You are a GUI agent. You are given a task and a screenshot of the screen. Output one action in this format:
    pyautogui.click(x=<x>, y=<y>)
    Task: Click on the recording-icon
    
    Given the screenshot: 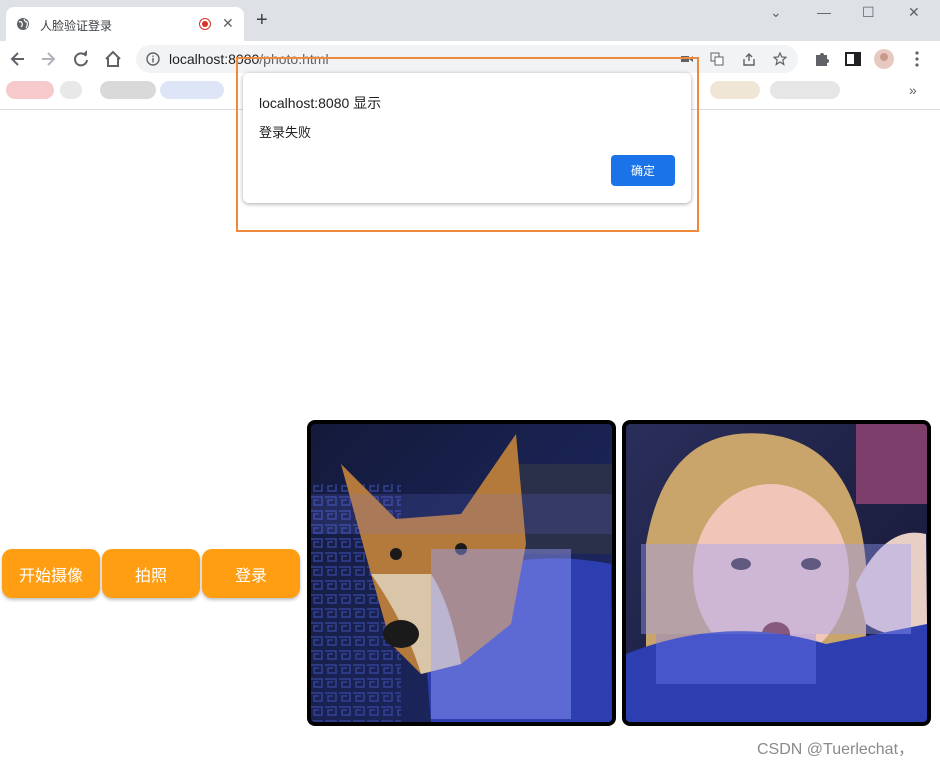 What is the action you would take?
    pyautogui.click(x=205, y=24)
    